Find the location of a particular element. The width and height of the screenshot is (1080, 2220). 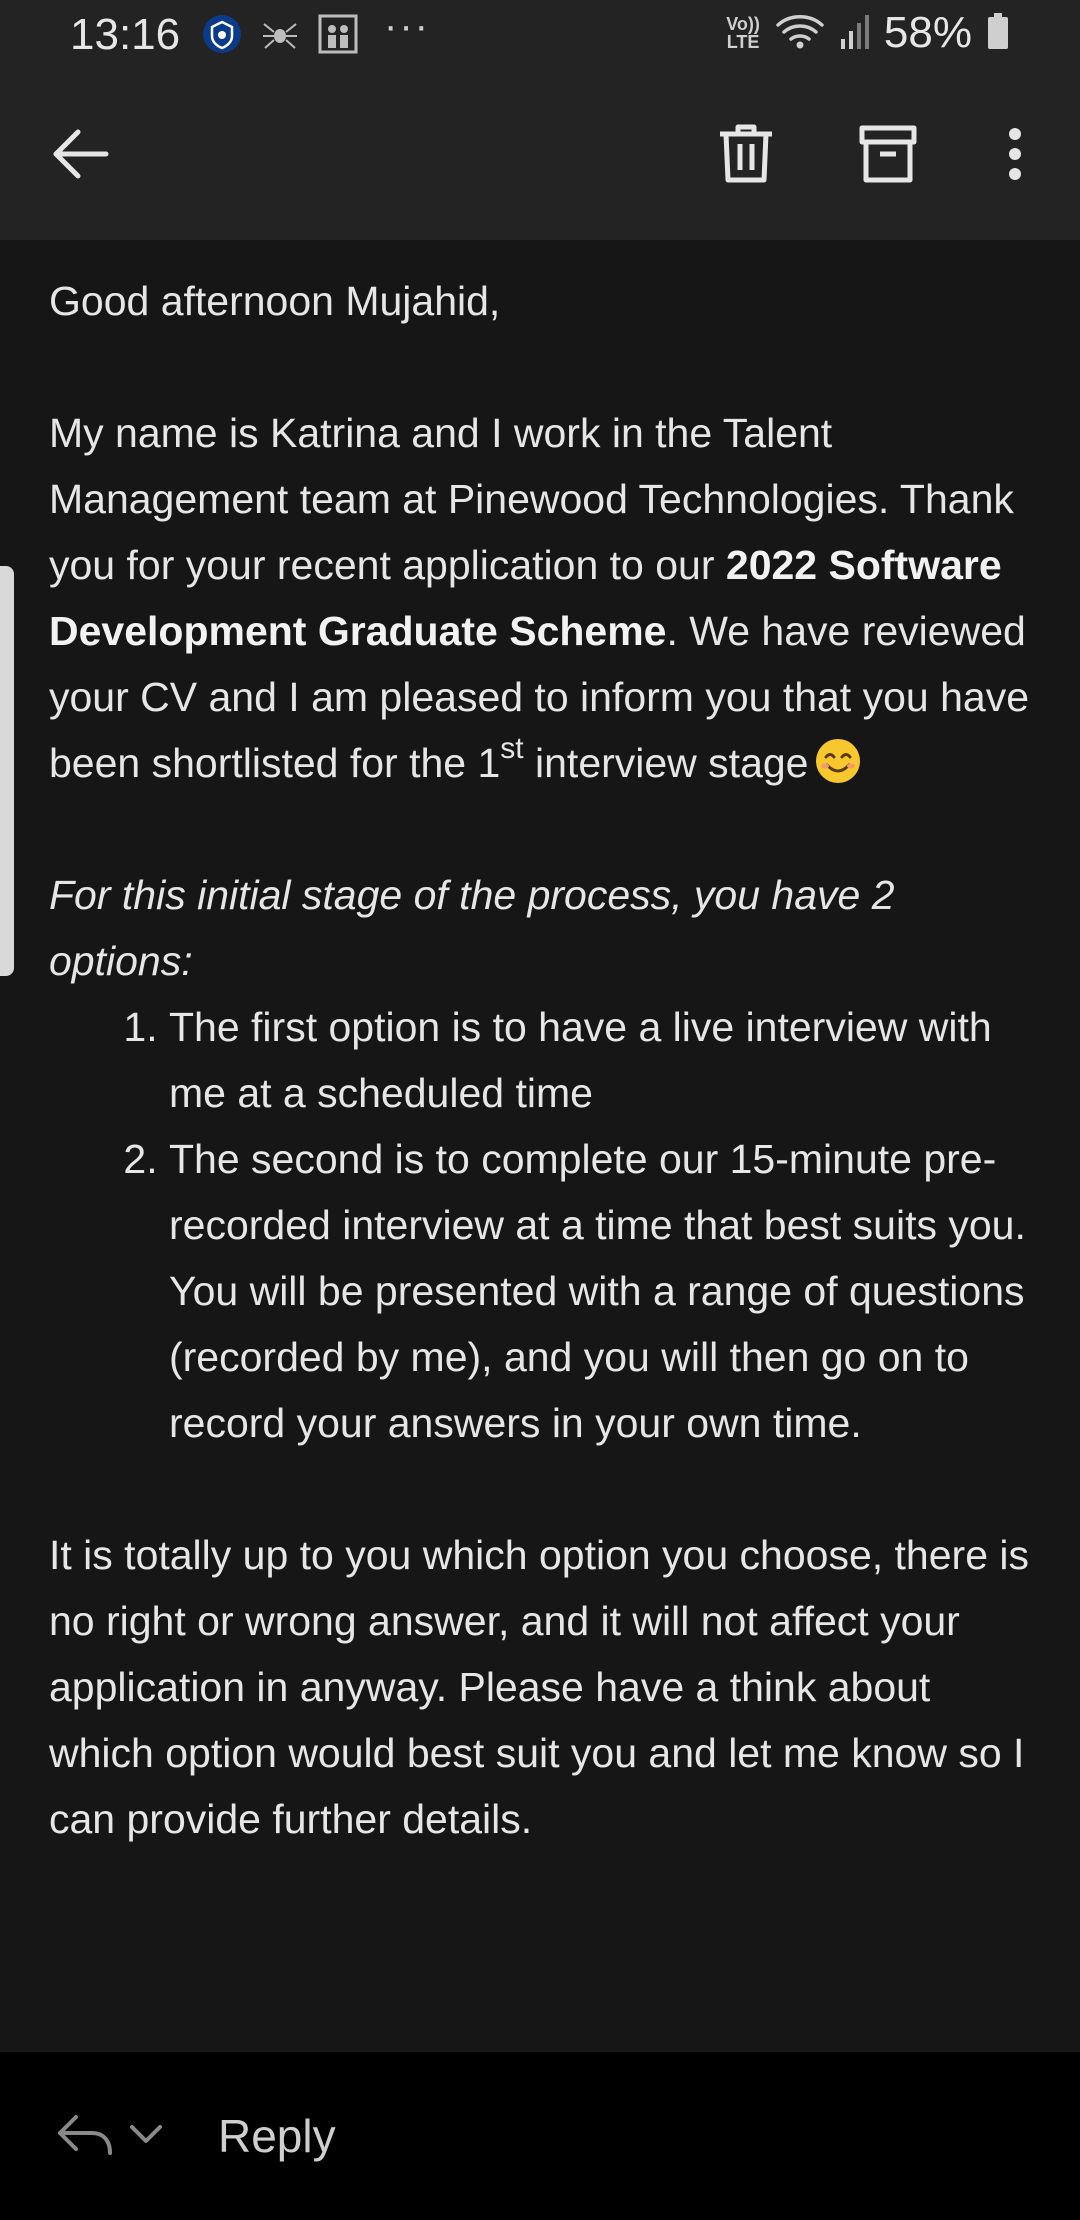

reply-button: Reply is located at coordinates (196, 2136).